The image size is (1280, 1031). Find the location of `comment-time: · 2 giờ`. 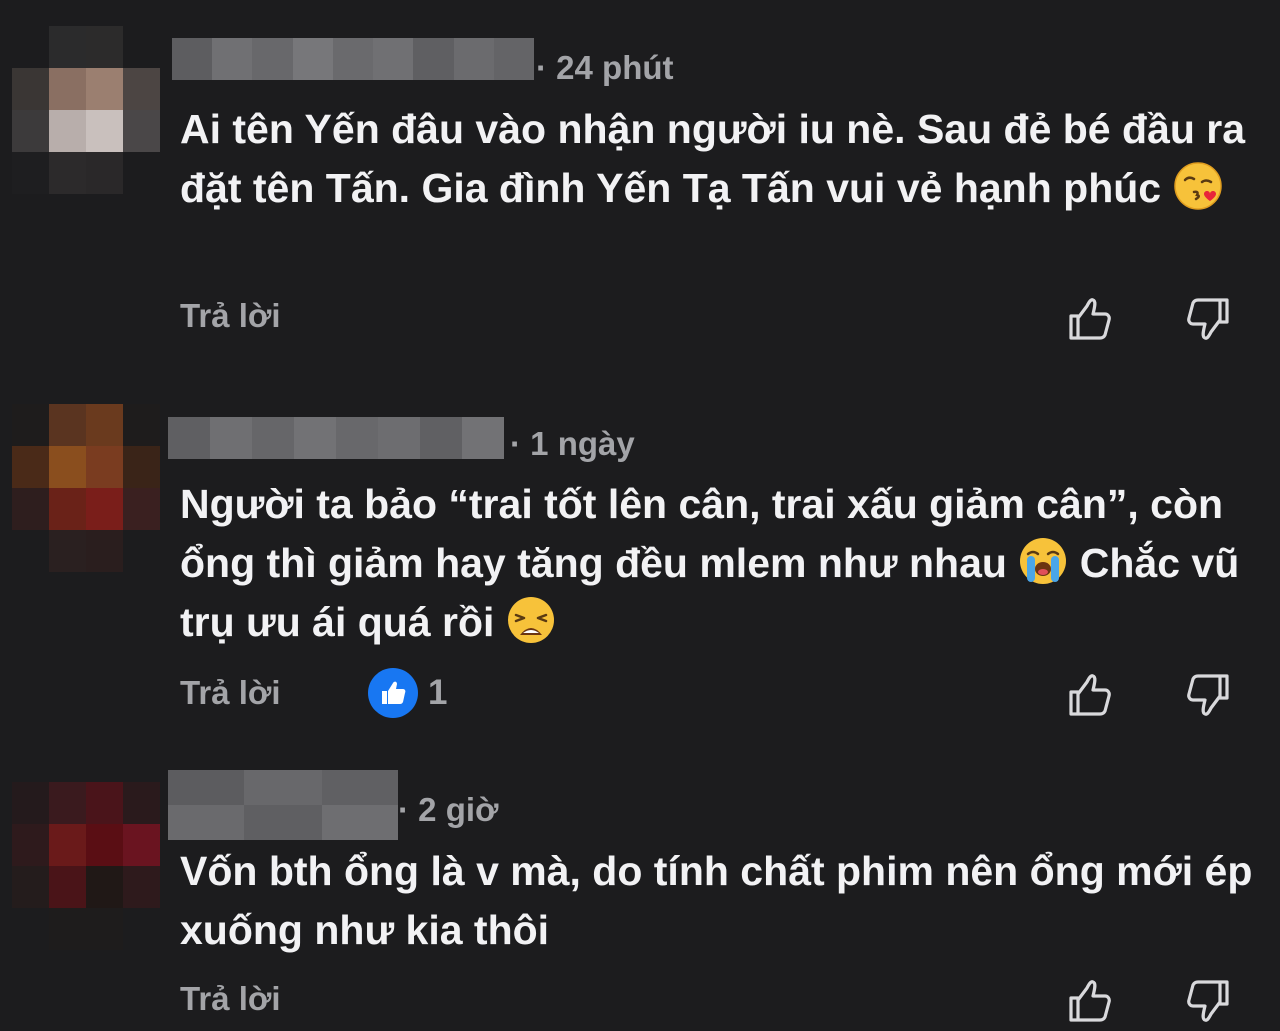

comment-time: · 2 giờ is located at coordinates (448, 809).